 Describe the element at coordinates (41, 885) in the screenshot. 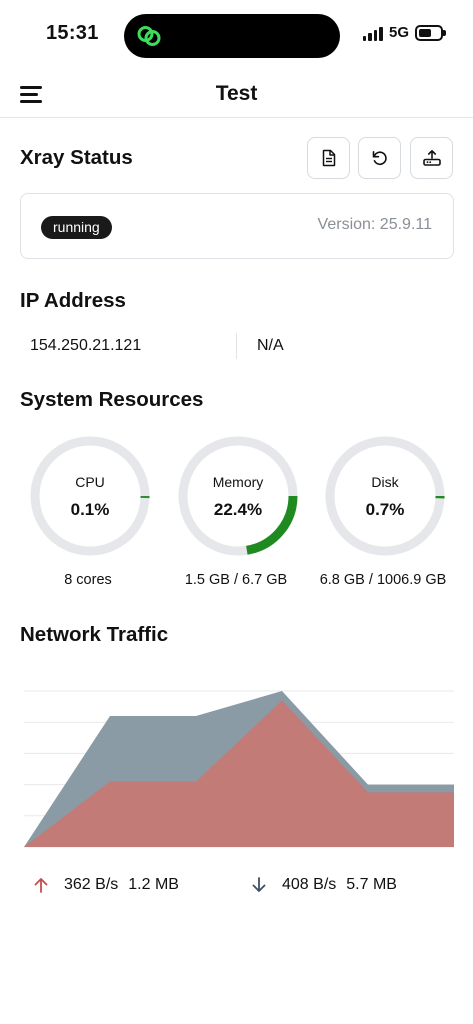

I see `arrow-up-icon` at that location.